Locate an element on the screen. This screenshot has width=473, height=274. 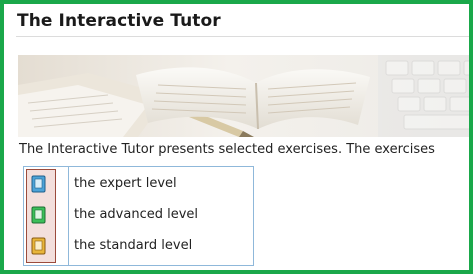
level-label-advanced: the advanced level is located at coordinates (136, 214).